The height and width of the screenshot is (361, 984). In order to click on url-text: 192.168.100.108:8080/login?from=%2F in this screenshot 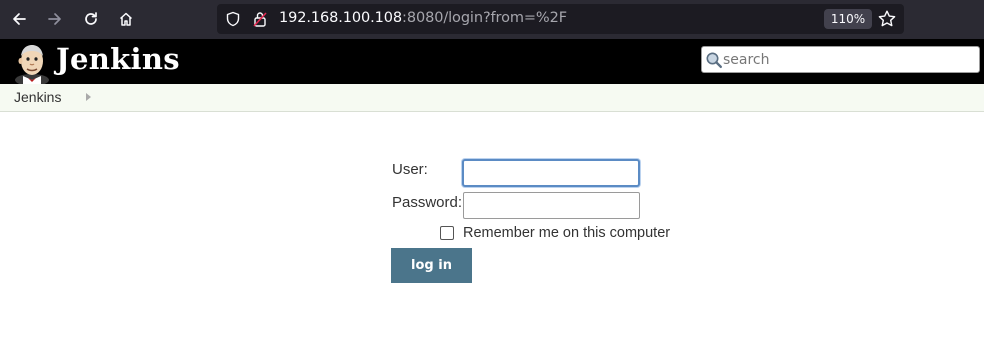, I will do `click(423, 18)`.